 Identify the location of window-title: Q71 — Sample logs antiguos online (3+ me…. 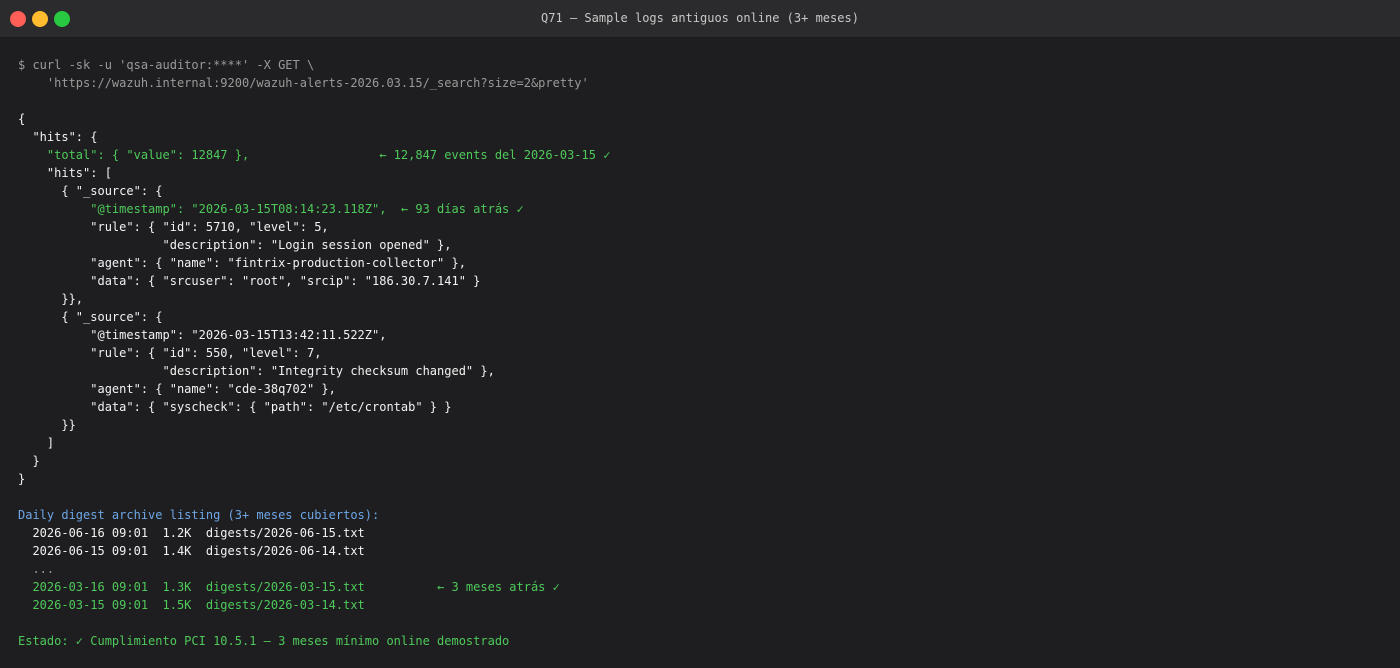
(700, 18).